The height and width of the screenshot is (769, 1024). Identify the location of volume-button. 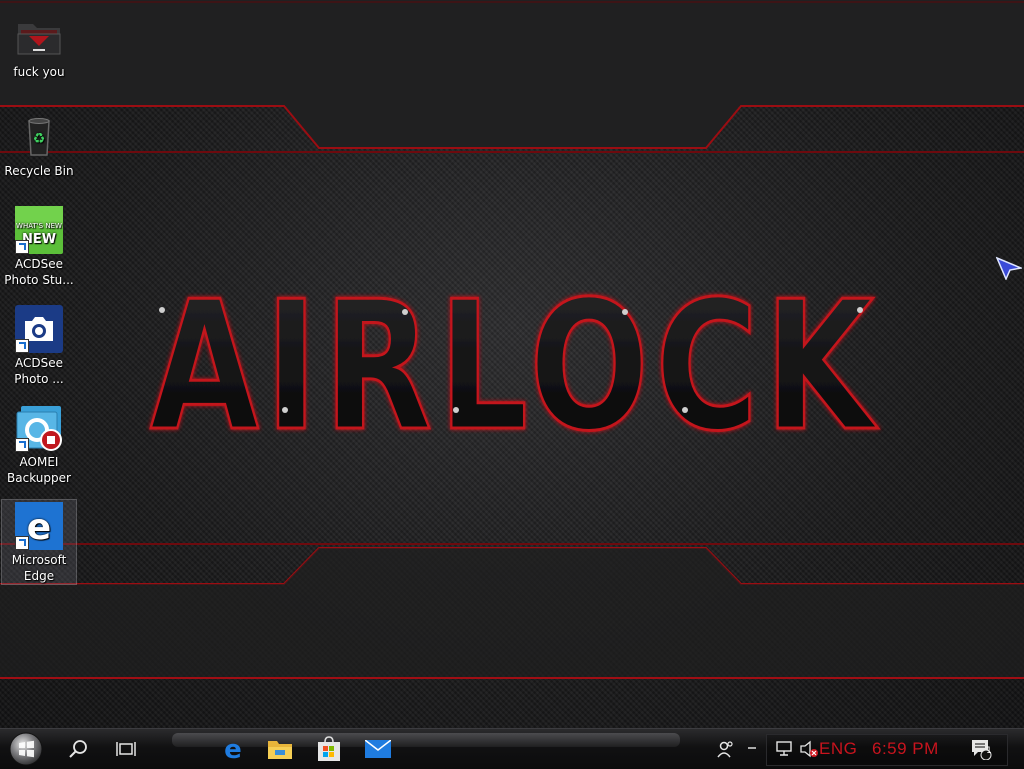
(809, 749).